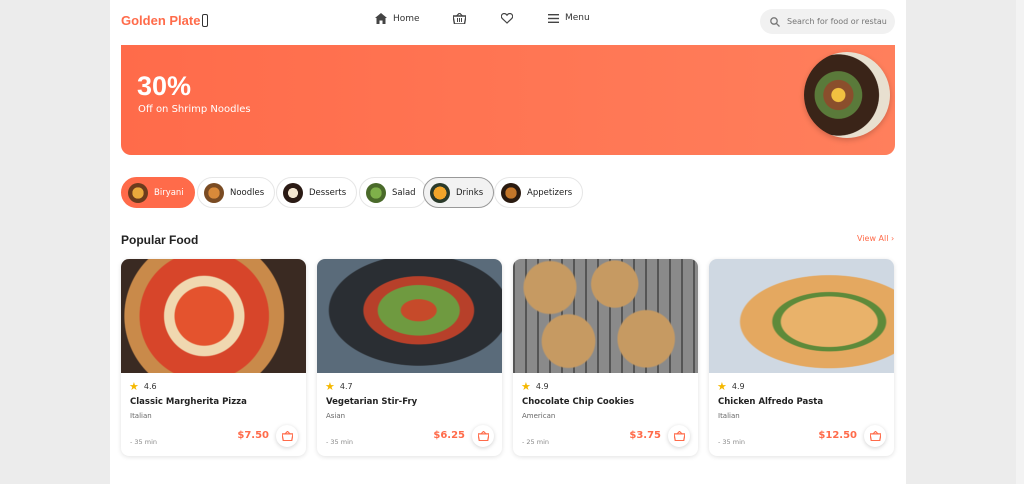 Image resolution: width=1024 pixels, height=484 pixels. Describe the element at coordinates (837, 21) in the screenshot. I see `search-input` at that location.